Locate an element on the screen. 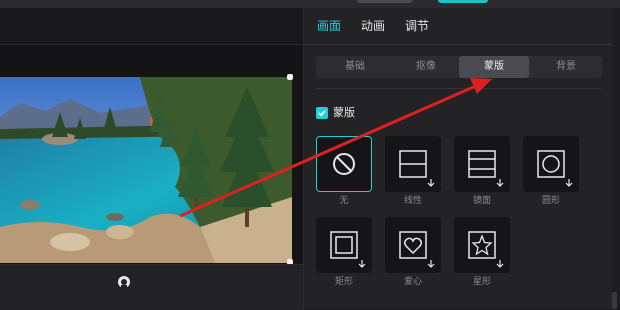  export-button is located at coordinates (463, 1).